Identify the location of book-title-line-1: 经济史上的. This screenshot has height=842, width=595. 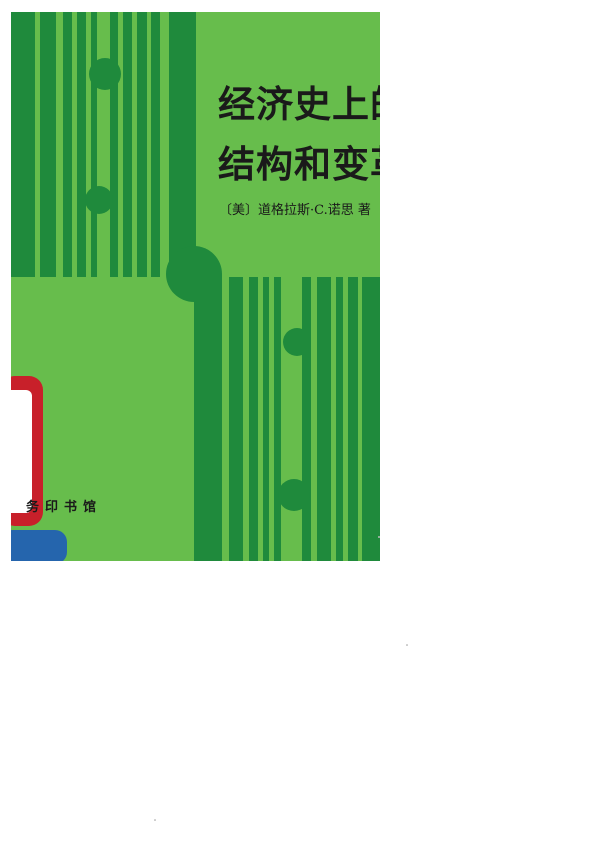
(299, 104).